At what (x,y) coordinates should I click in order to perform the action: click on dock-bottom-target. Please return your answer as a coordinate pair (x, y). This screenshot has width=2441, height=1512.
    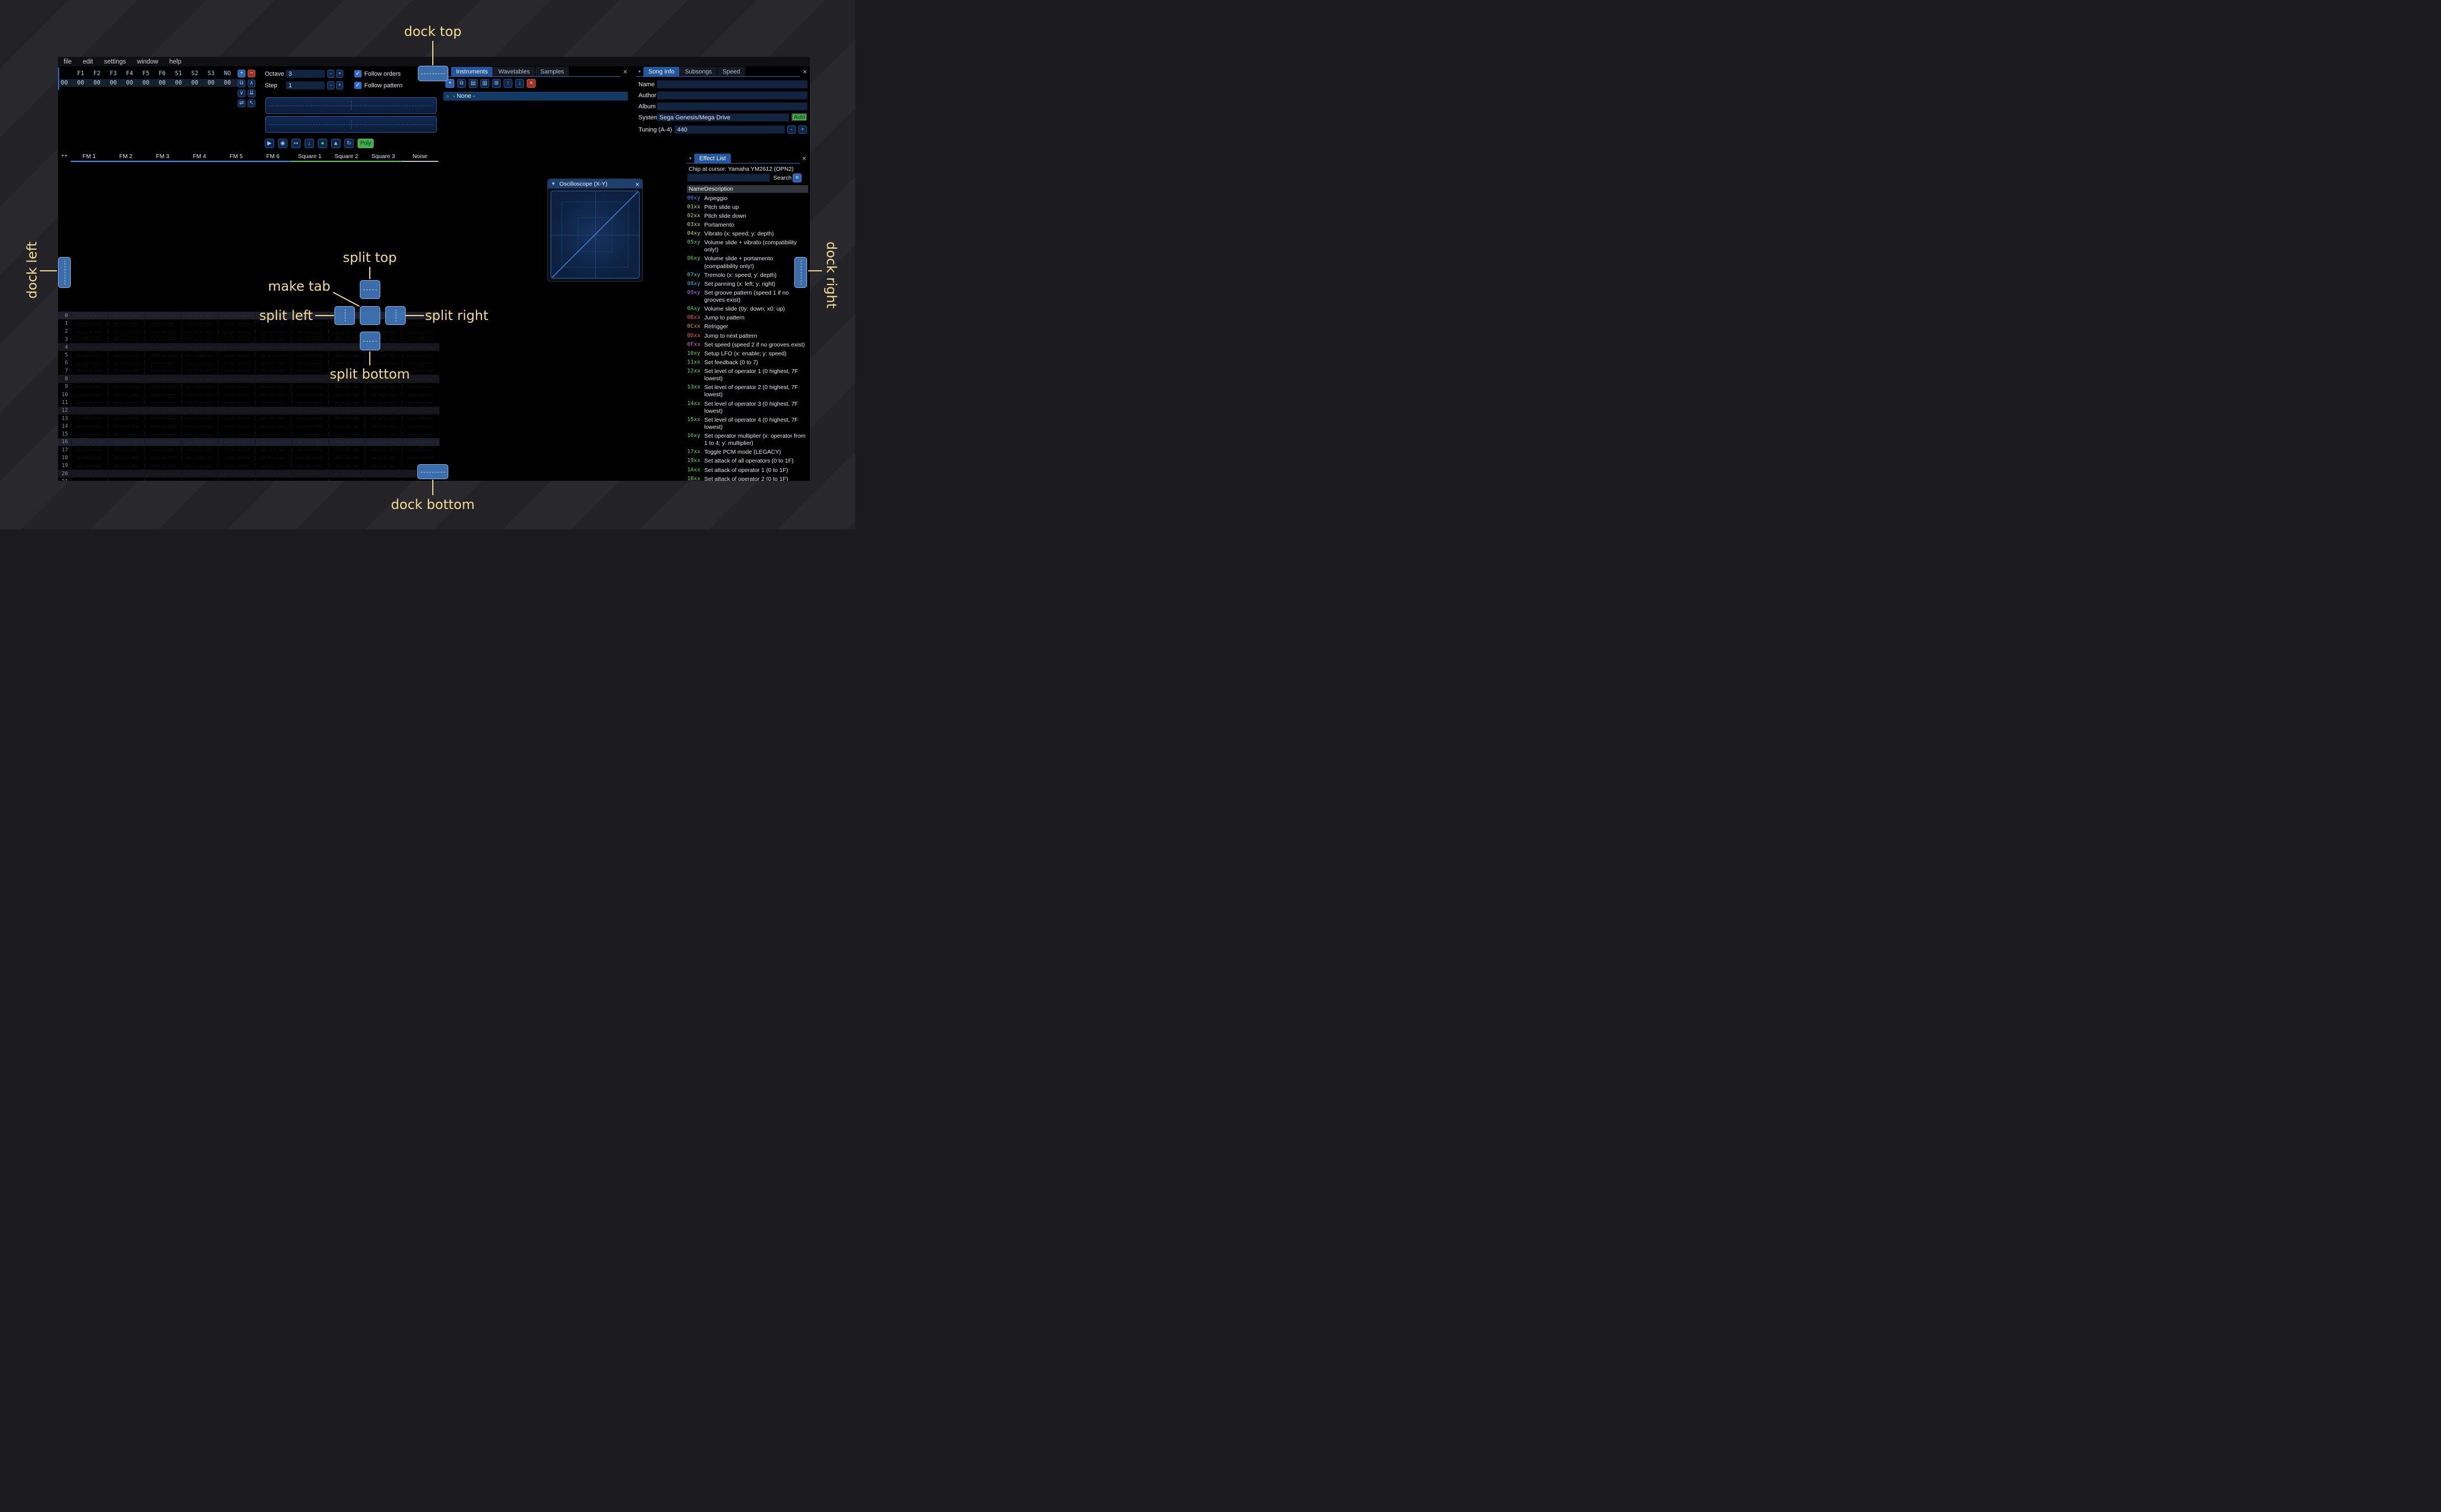
    Looking at the image, I should click on (432, 471).